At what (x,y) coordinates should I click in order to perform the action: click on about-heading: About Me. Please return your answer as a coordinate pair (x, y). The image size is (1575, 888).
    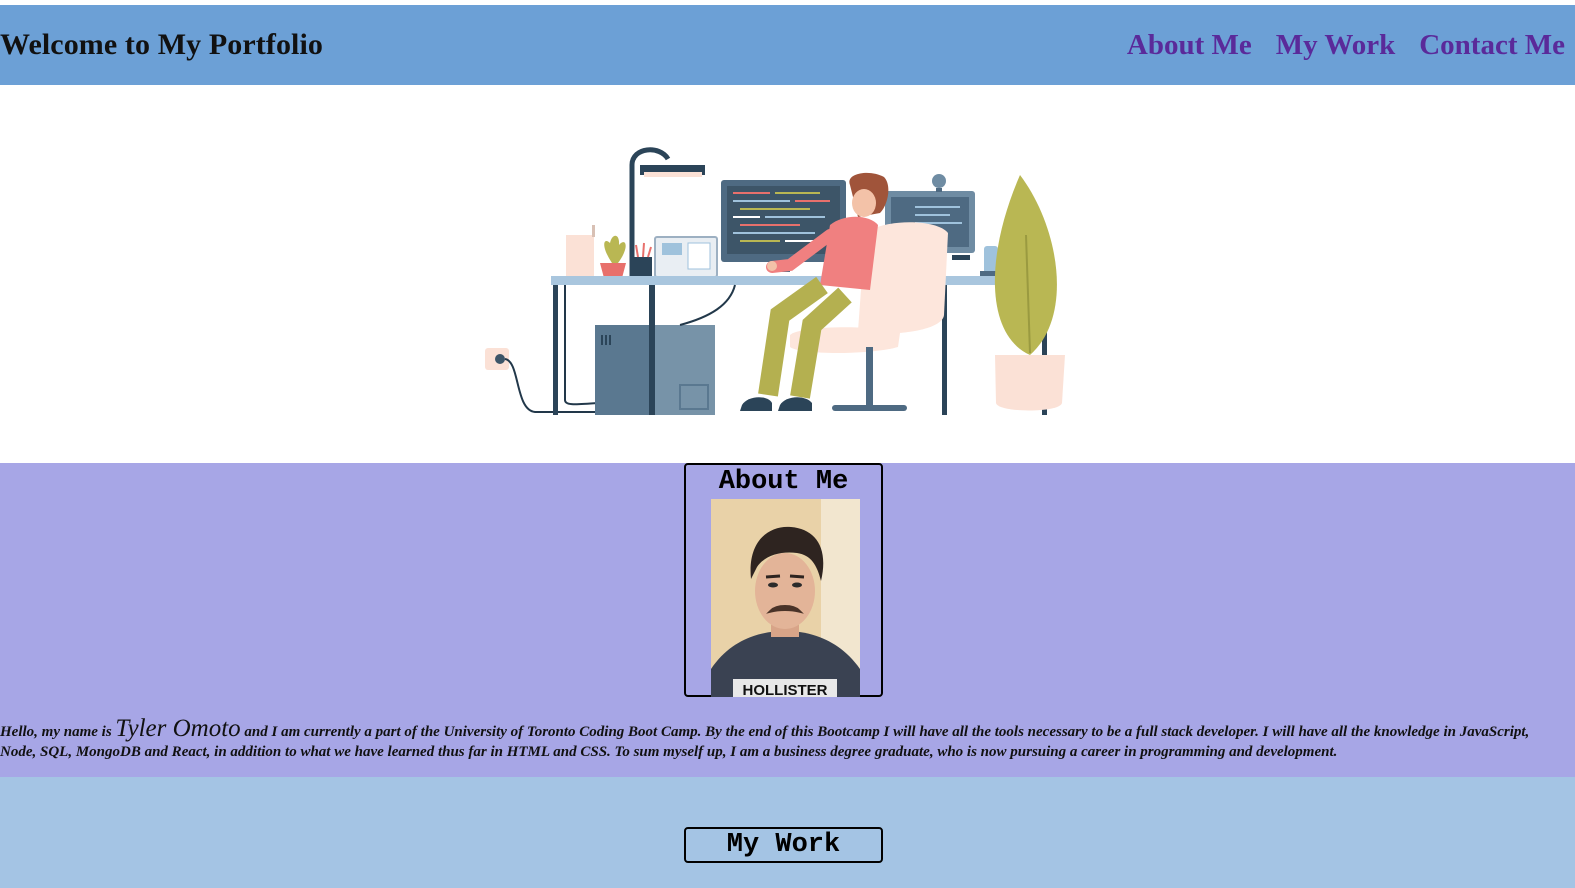
    Looking at the image, I should click on (783, 482).